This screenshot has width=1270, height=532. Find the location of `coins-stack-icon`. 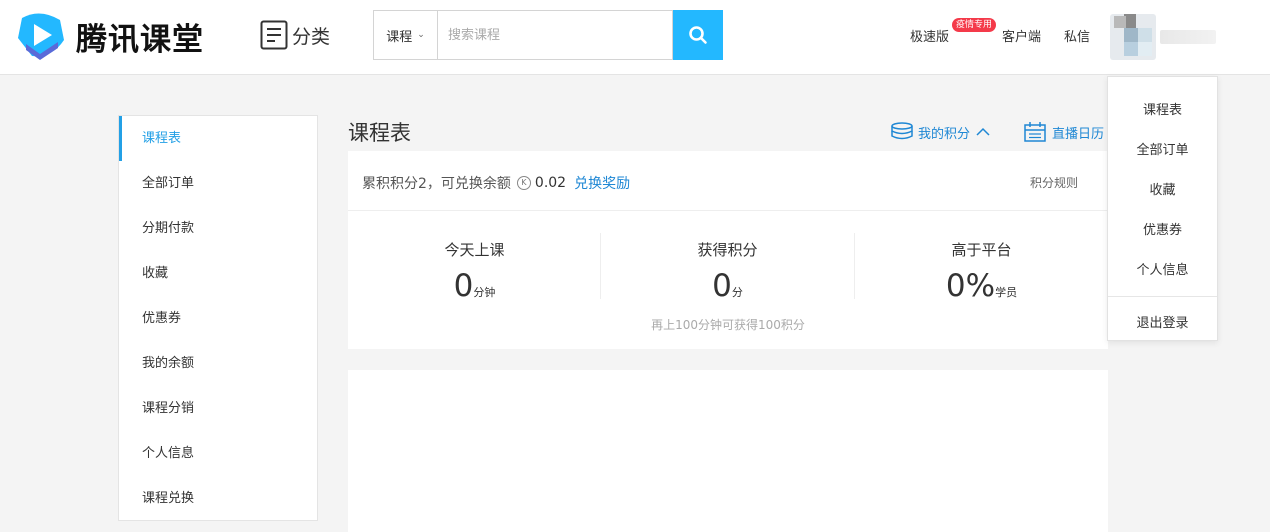

coins-stack-icon is located at coordinates (902, 131).